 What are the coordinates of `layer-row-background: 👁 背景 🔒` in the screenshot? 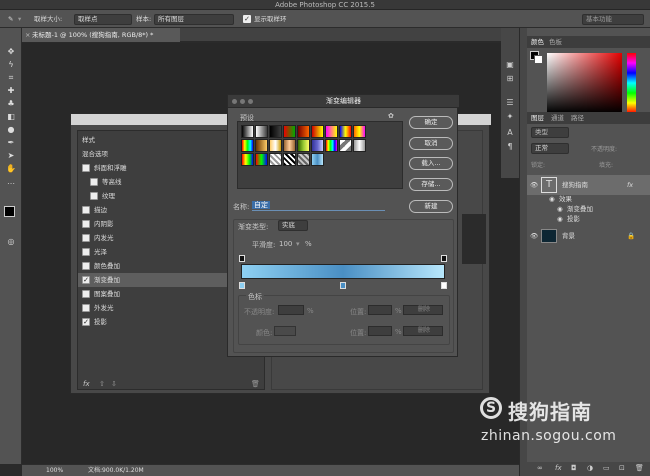 It's located at (588, 236).